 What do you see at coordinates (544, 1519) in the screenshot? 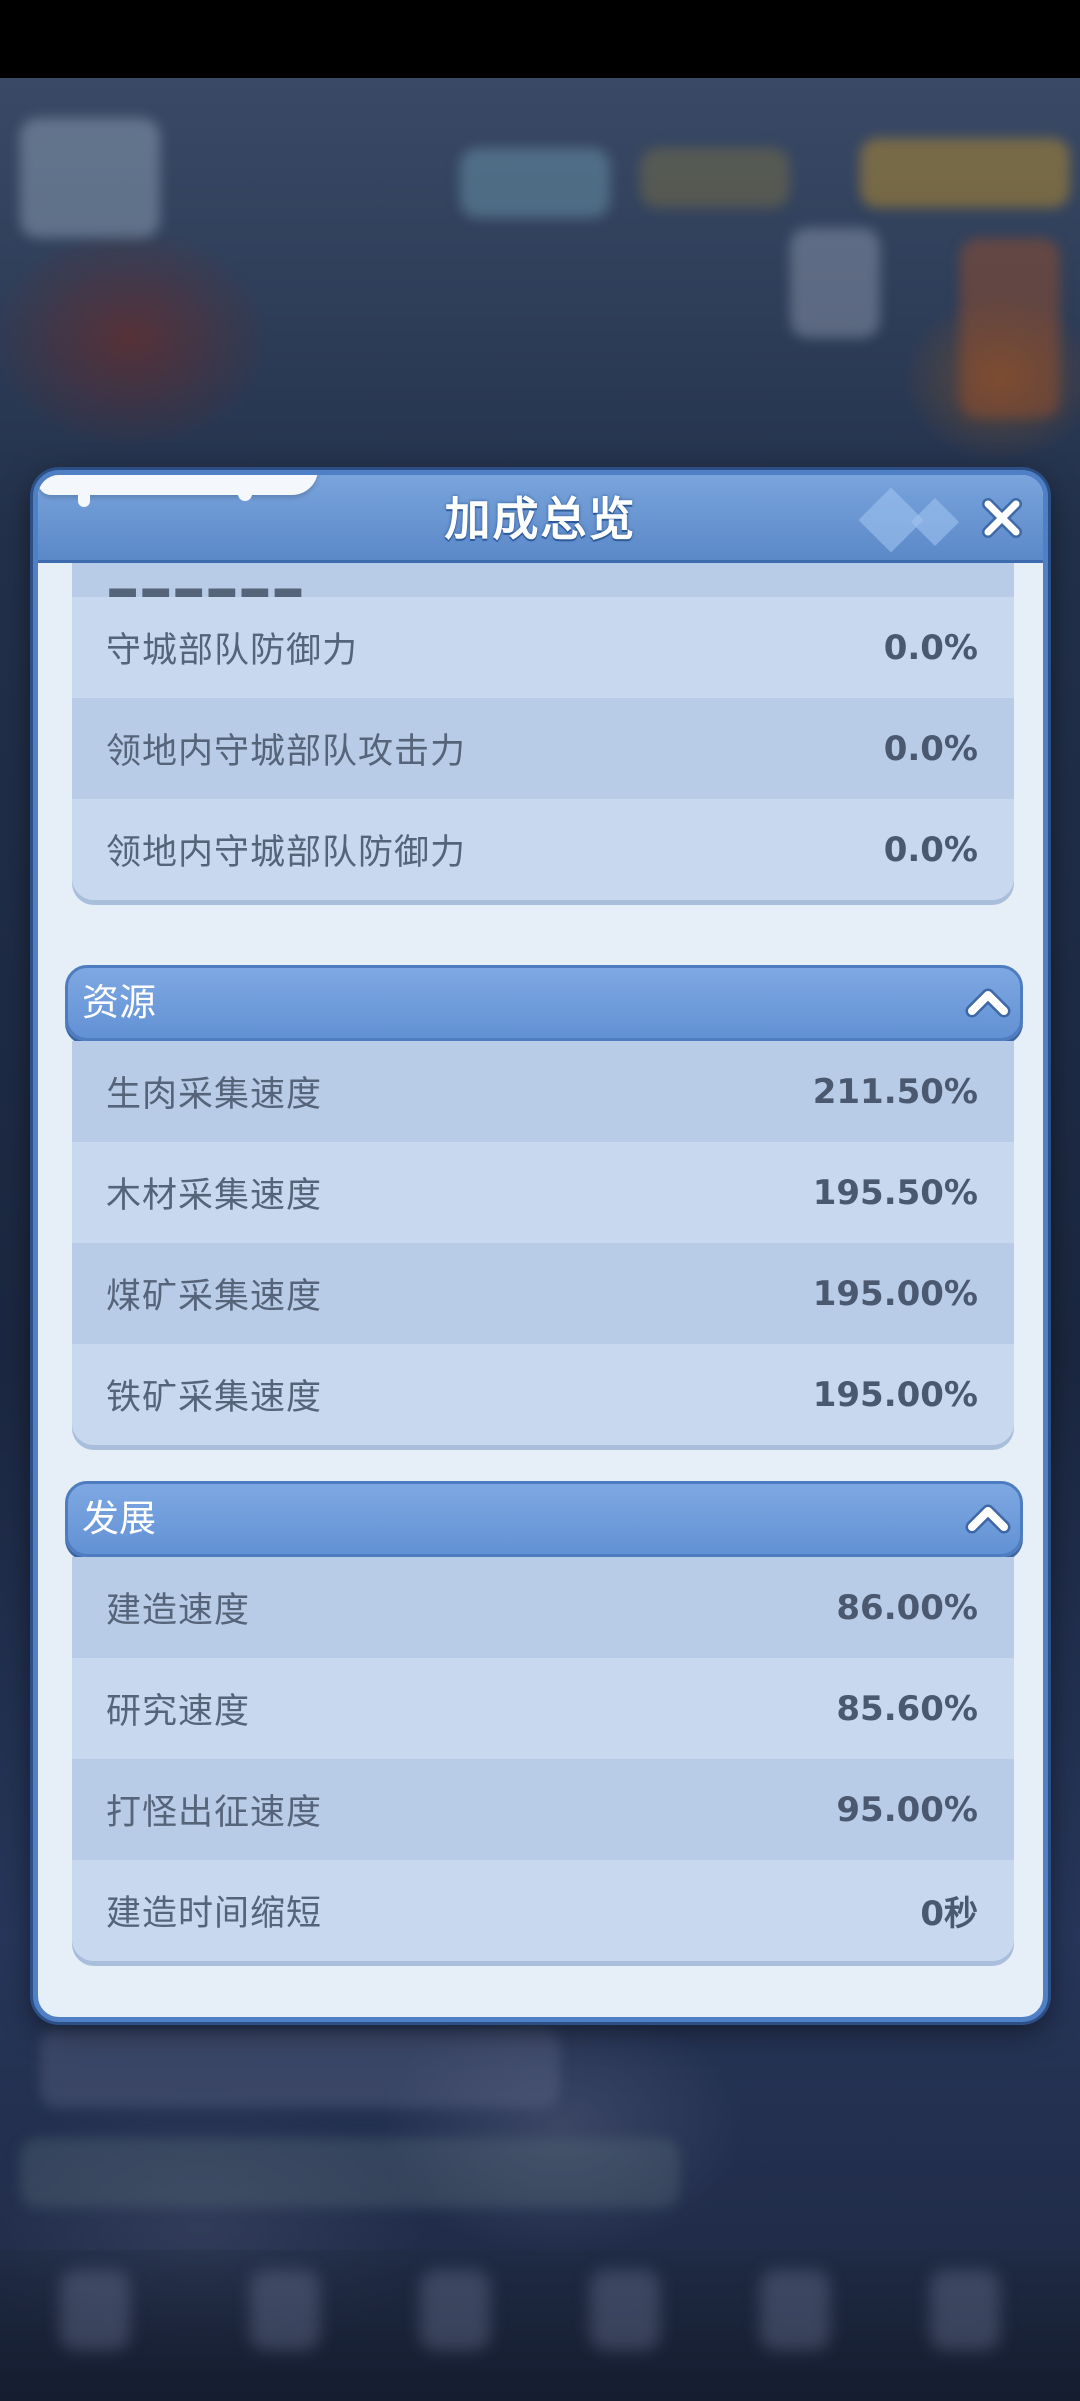
I see `section-header-development: 发展` at bounding box center [544, 1519].